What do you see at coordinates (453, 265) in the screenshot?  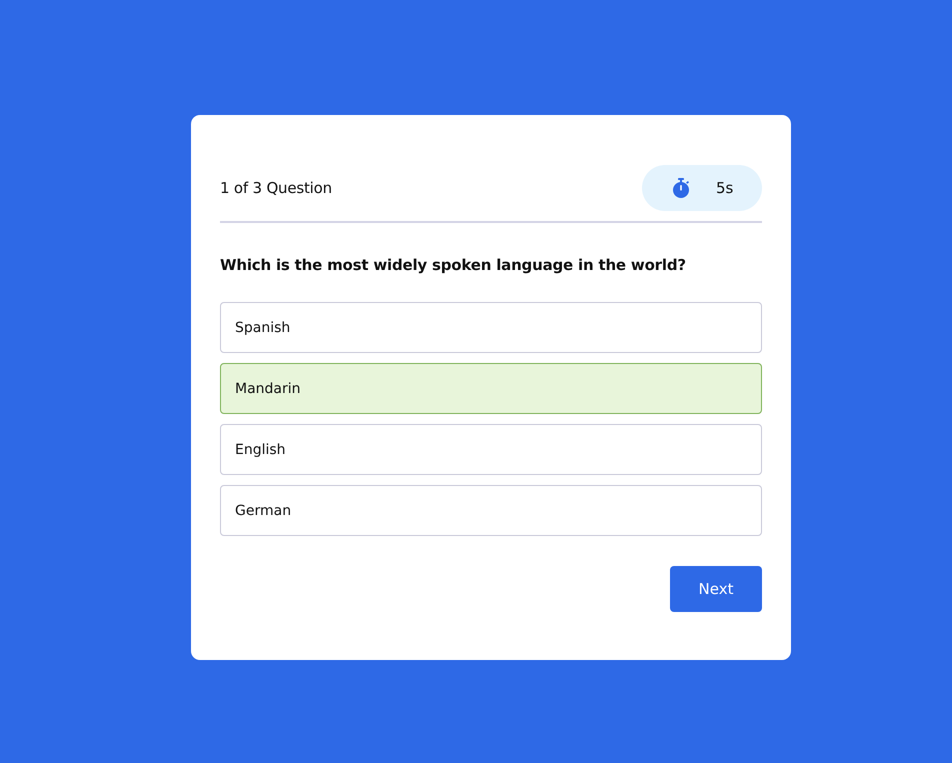 I see `question-text: Which is the most widely spoken language in the world?` at bounding box center [453, 265].